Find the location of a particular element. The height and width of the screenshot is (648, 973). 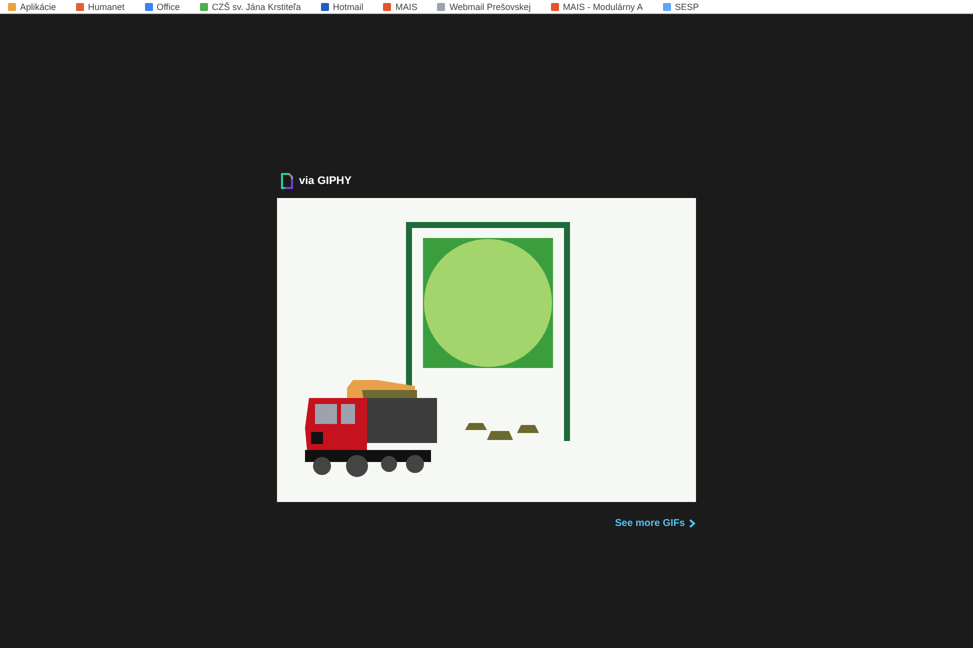

bookmark-link: Hotmail is located at coordinates (348, 7).